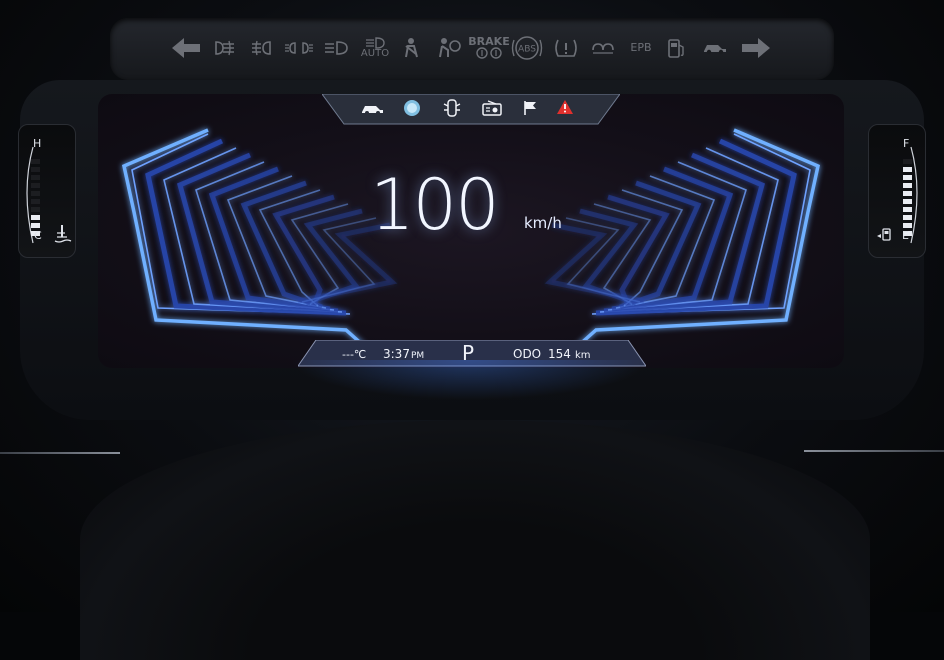  I want to click on clock-time: 3:37, so click(396, 354).